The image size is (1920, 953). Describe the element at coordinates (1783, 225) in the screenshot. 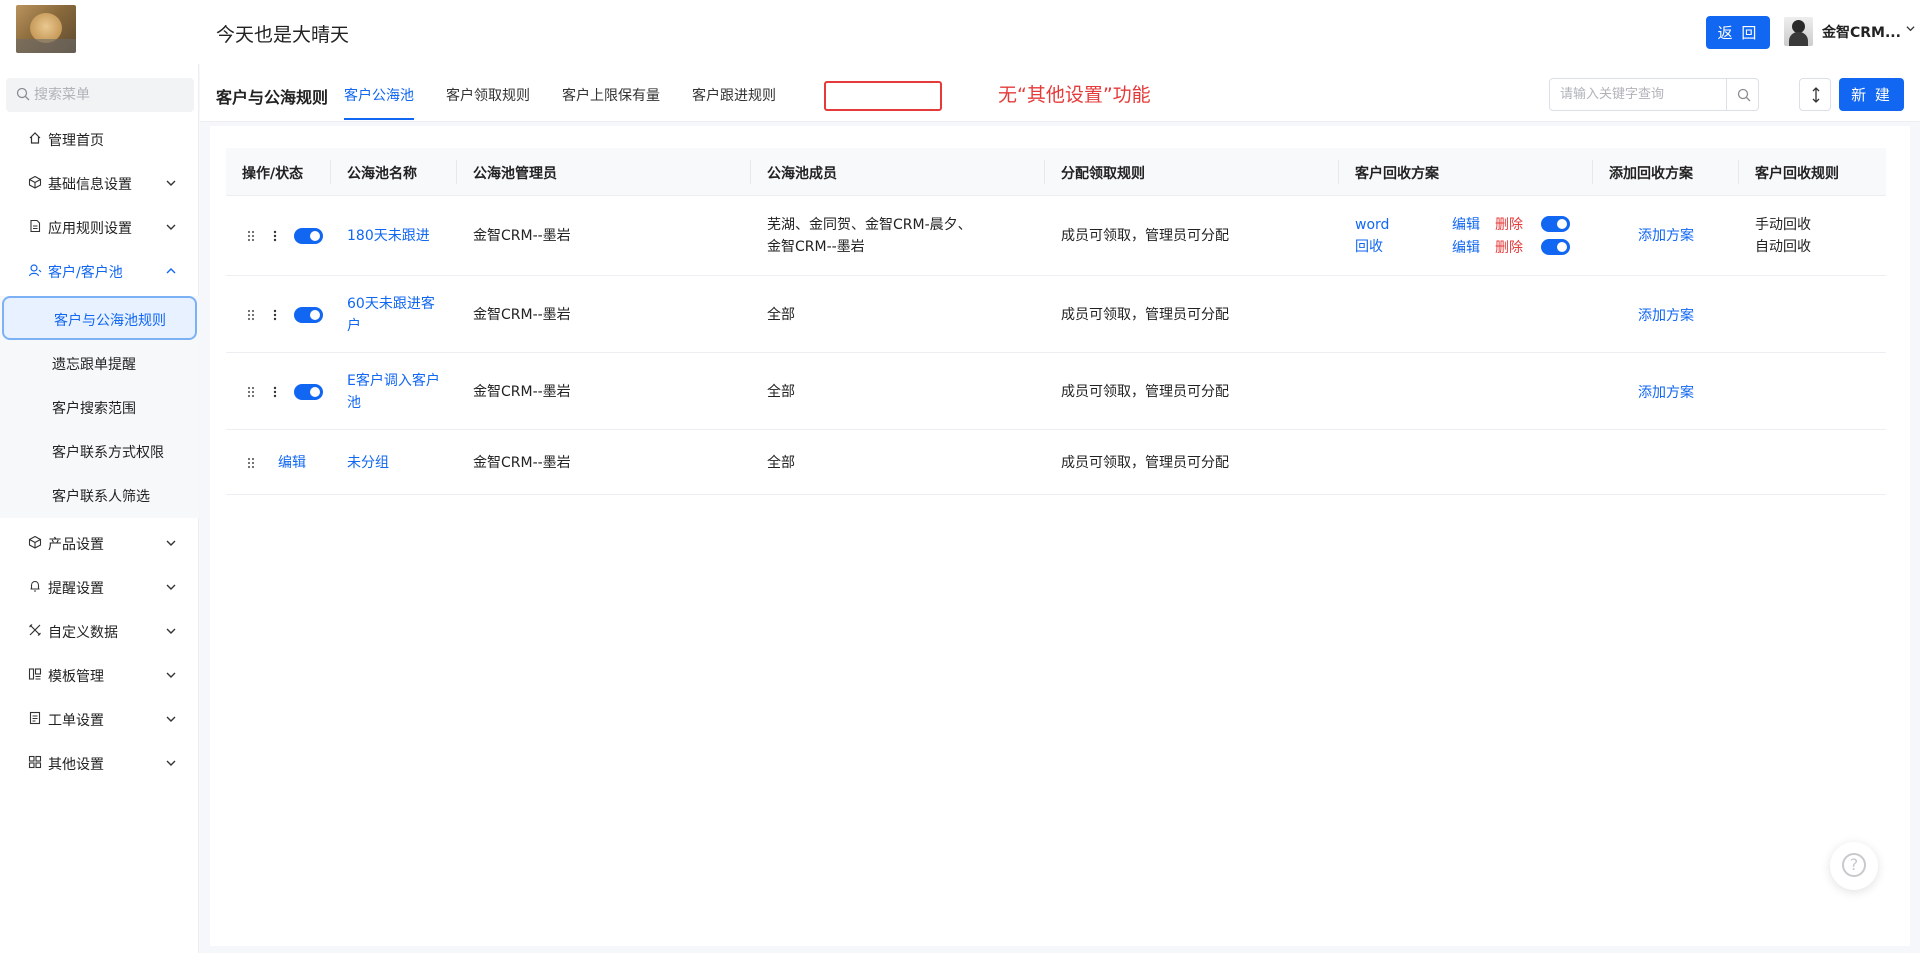

I see `recycle-rule: 手动回收` at that location.